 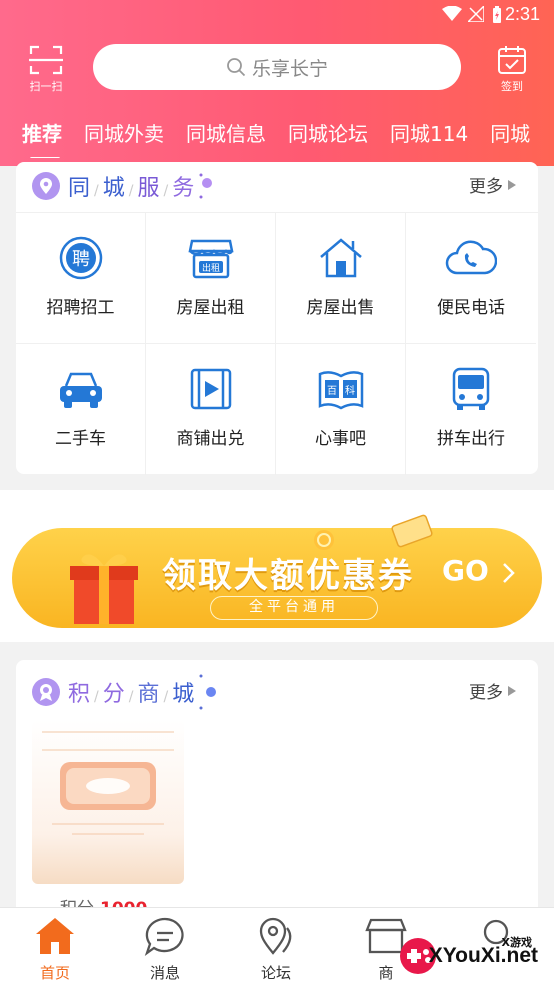 I want to click on service-shop-transfer: 商铺出兑, so click(x=211, y=409).